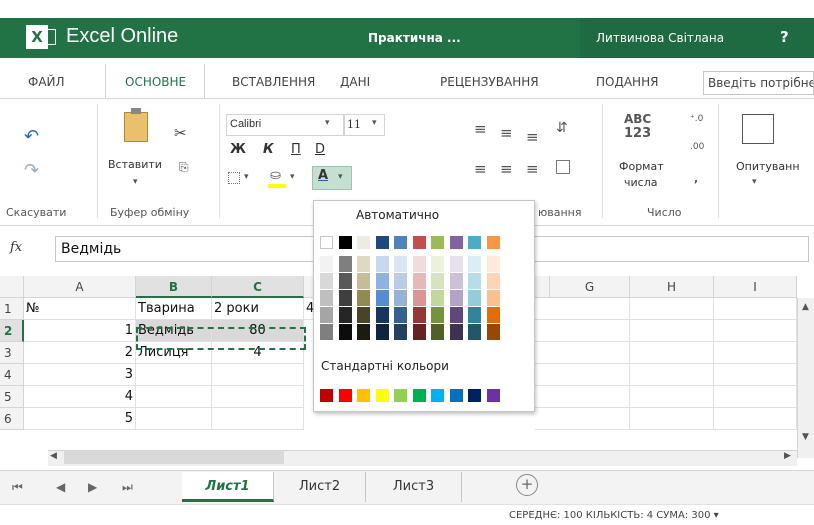 Image resolution: width=814 pixels, height=525 pixels. I want to click on merge-cells-icon, so click(563, 167).